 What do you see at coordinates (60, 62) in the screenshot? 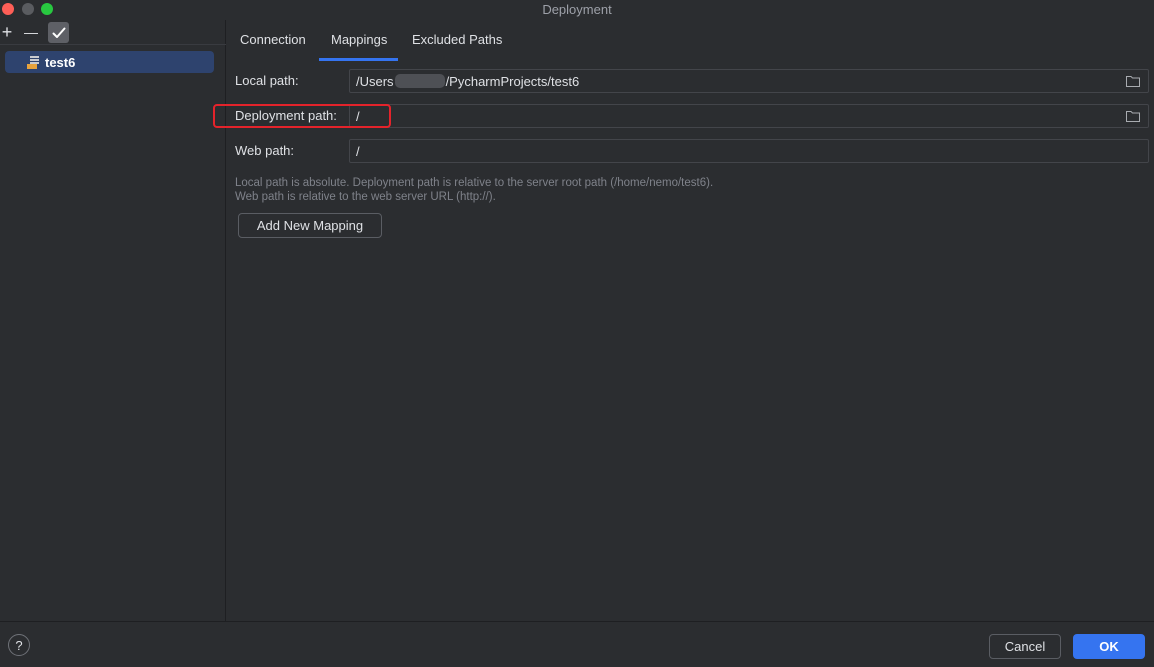
I see `server-item-label: test6` at bounding box center [60, 62].